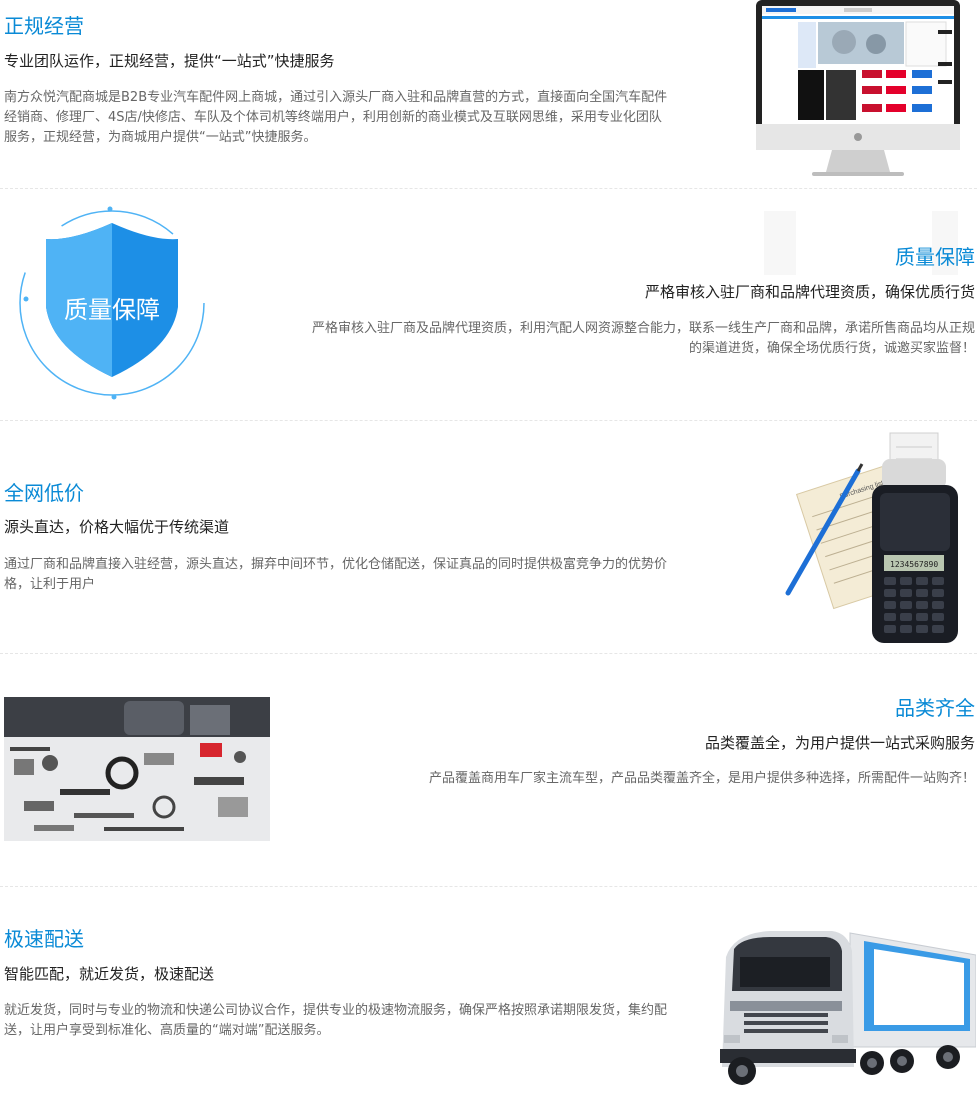 Image resolution: width=977 pixels, height=1096 pixels. I want to click on section-subtitle: 源头直达，价格大幅优于传统渠道, so click(117, 527).